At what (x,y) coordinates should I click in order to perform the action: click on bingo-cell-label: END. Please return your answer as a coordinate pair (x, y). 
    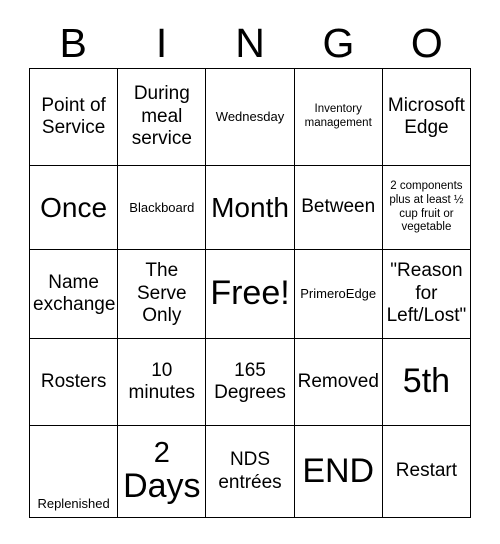
    Looking at the image, I should click on (338, 470).